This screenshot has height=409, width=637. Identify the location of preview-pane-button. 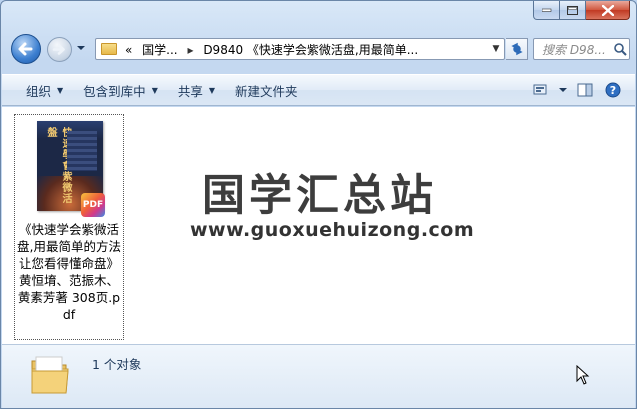
(585, 90).